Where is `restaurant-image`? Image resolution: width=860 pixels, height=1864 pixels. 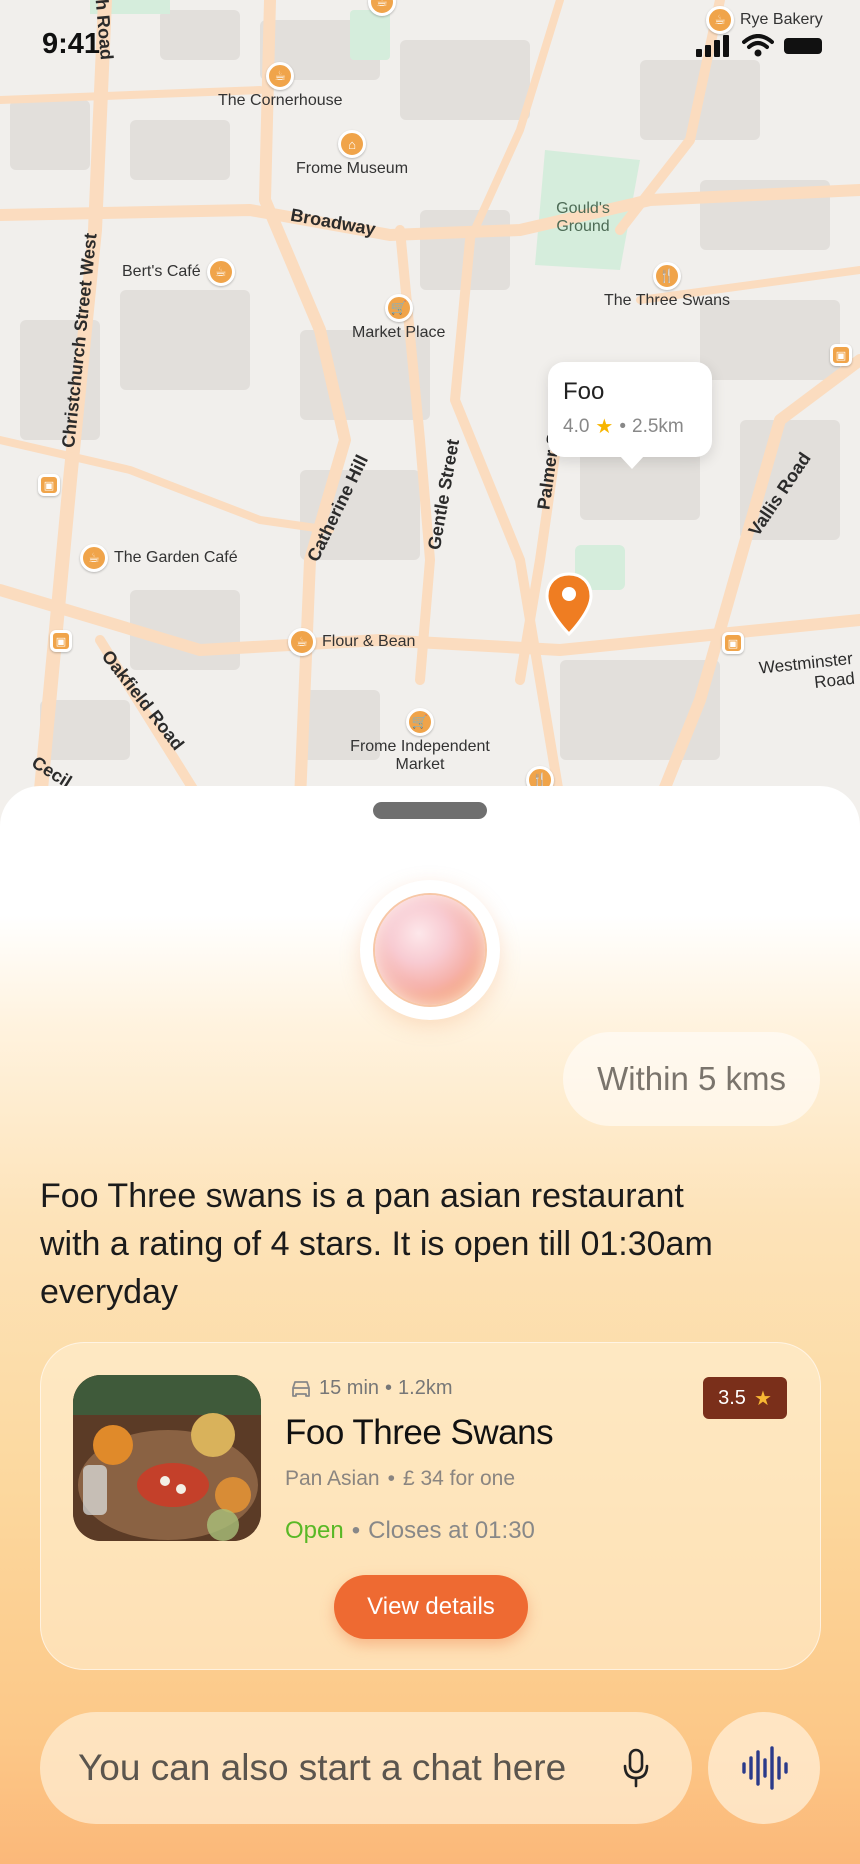
restaurant-image is located at coordinates (167, 1458).